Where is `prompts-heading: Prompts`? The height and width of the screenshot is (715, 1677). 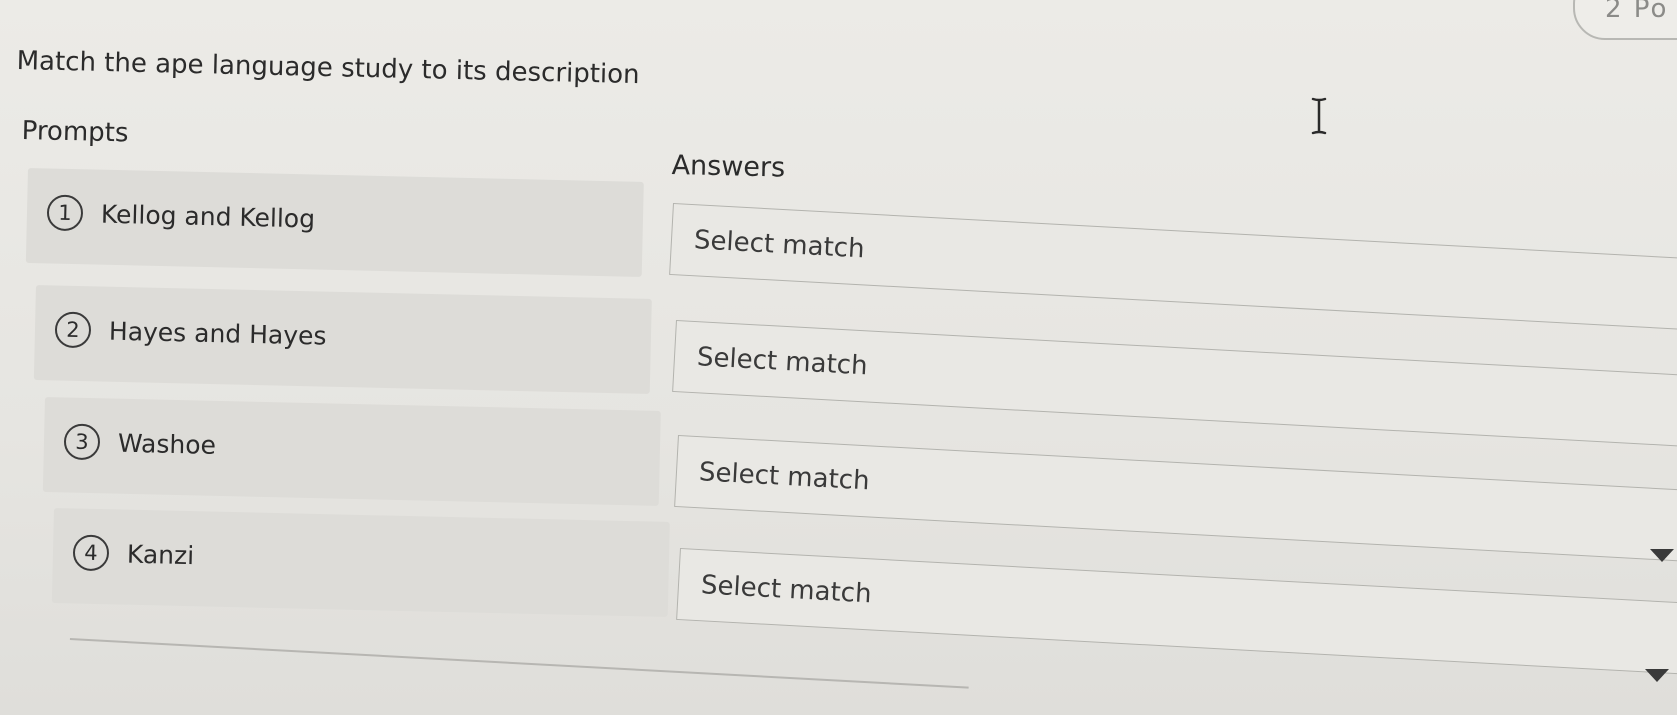 prompts-heading: Prompts is located at coordinates (75, 132).